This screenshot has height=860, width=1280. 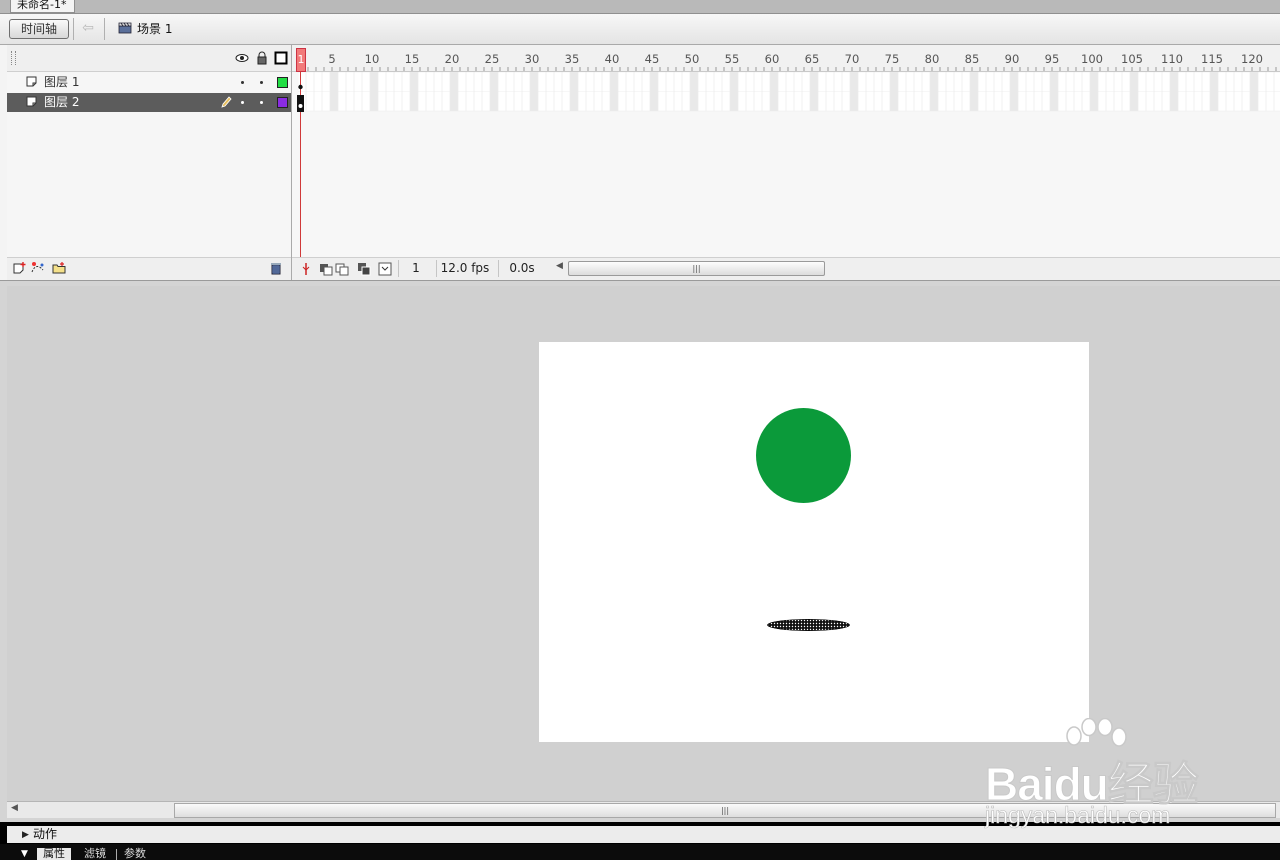 I want to click on tab-filters: 滤镜, so click(x=95, y=854).